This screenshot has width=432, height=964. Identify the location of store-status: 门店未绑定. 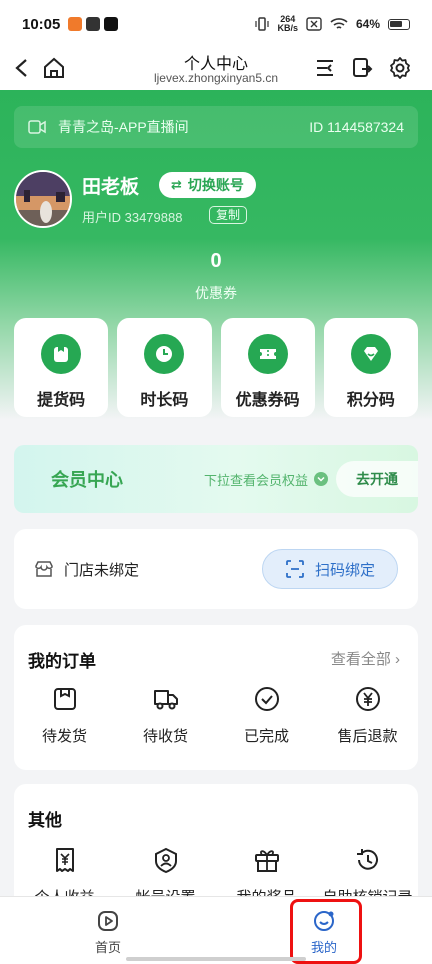
(102, 570).